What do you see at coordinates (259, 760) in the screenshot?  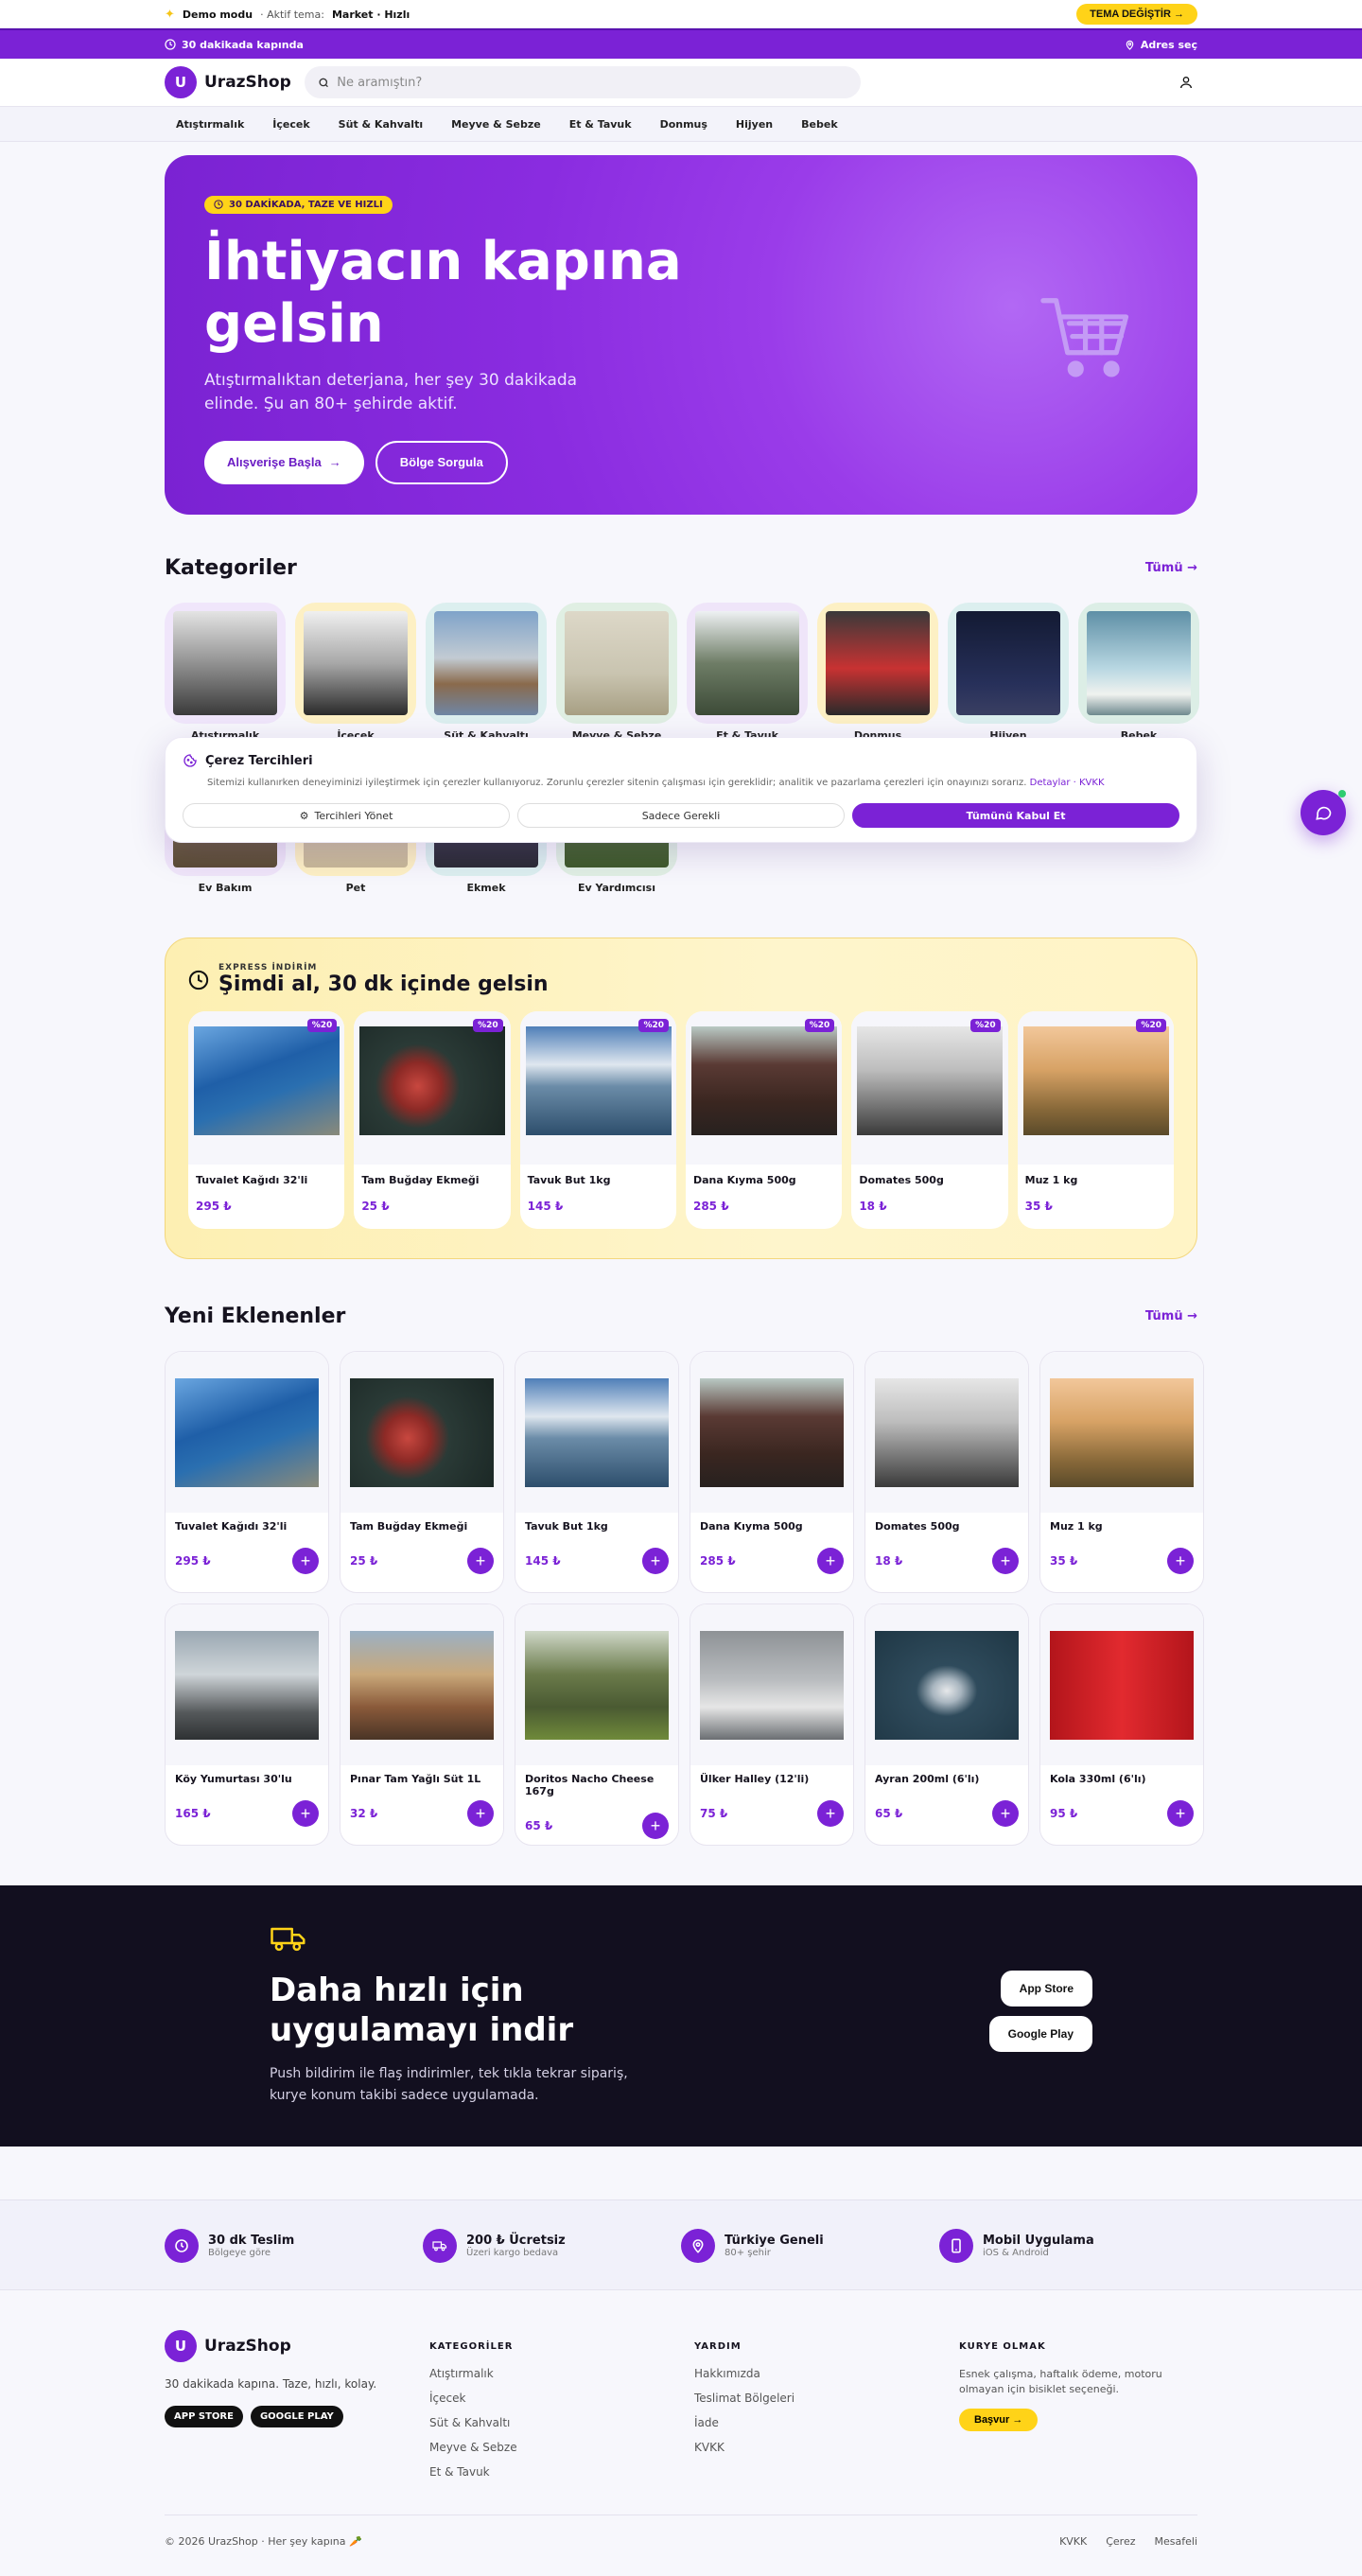 I see `cookie-title: Çerez Tercihleri` at bounding box center [259, 760].